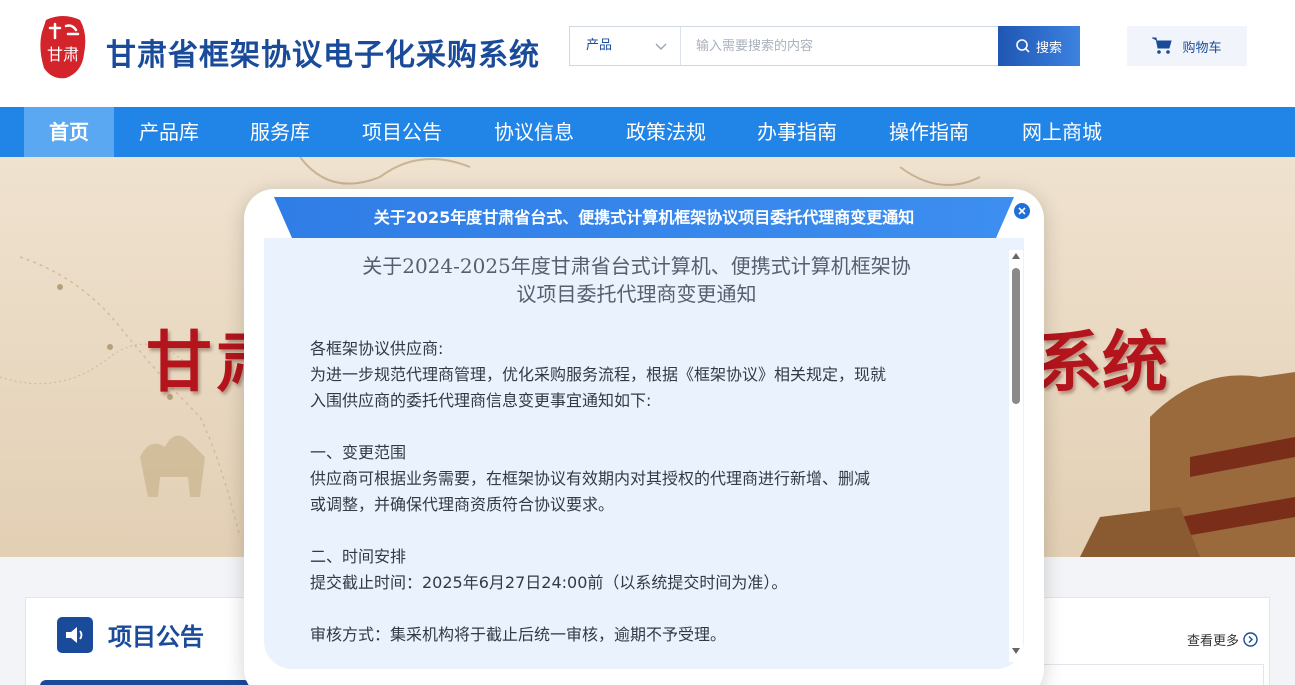  Describe the element at coordinates (1213, 641) in the screenshot. I see `view-more-label: 查看更多` at that location.